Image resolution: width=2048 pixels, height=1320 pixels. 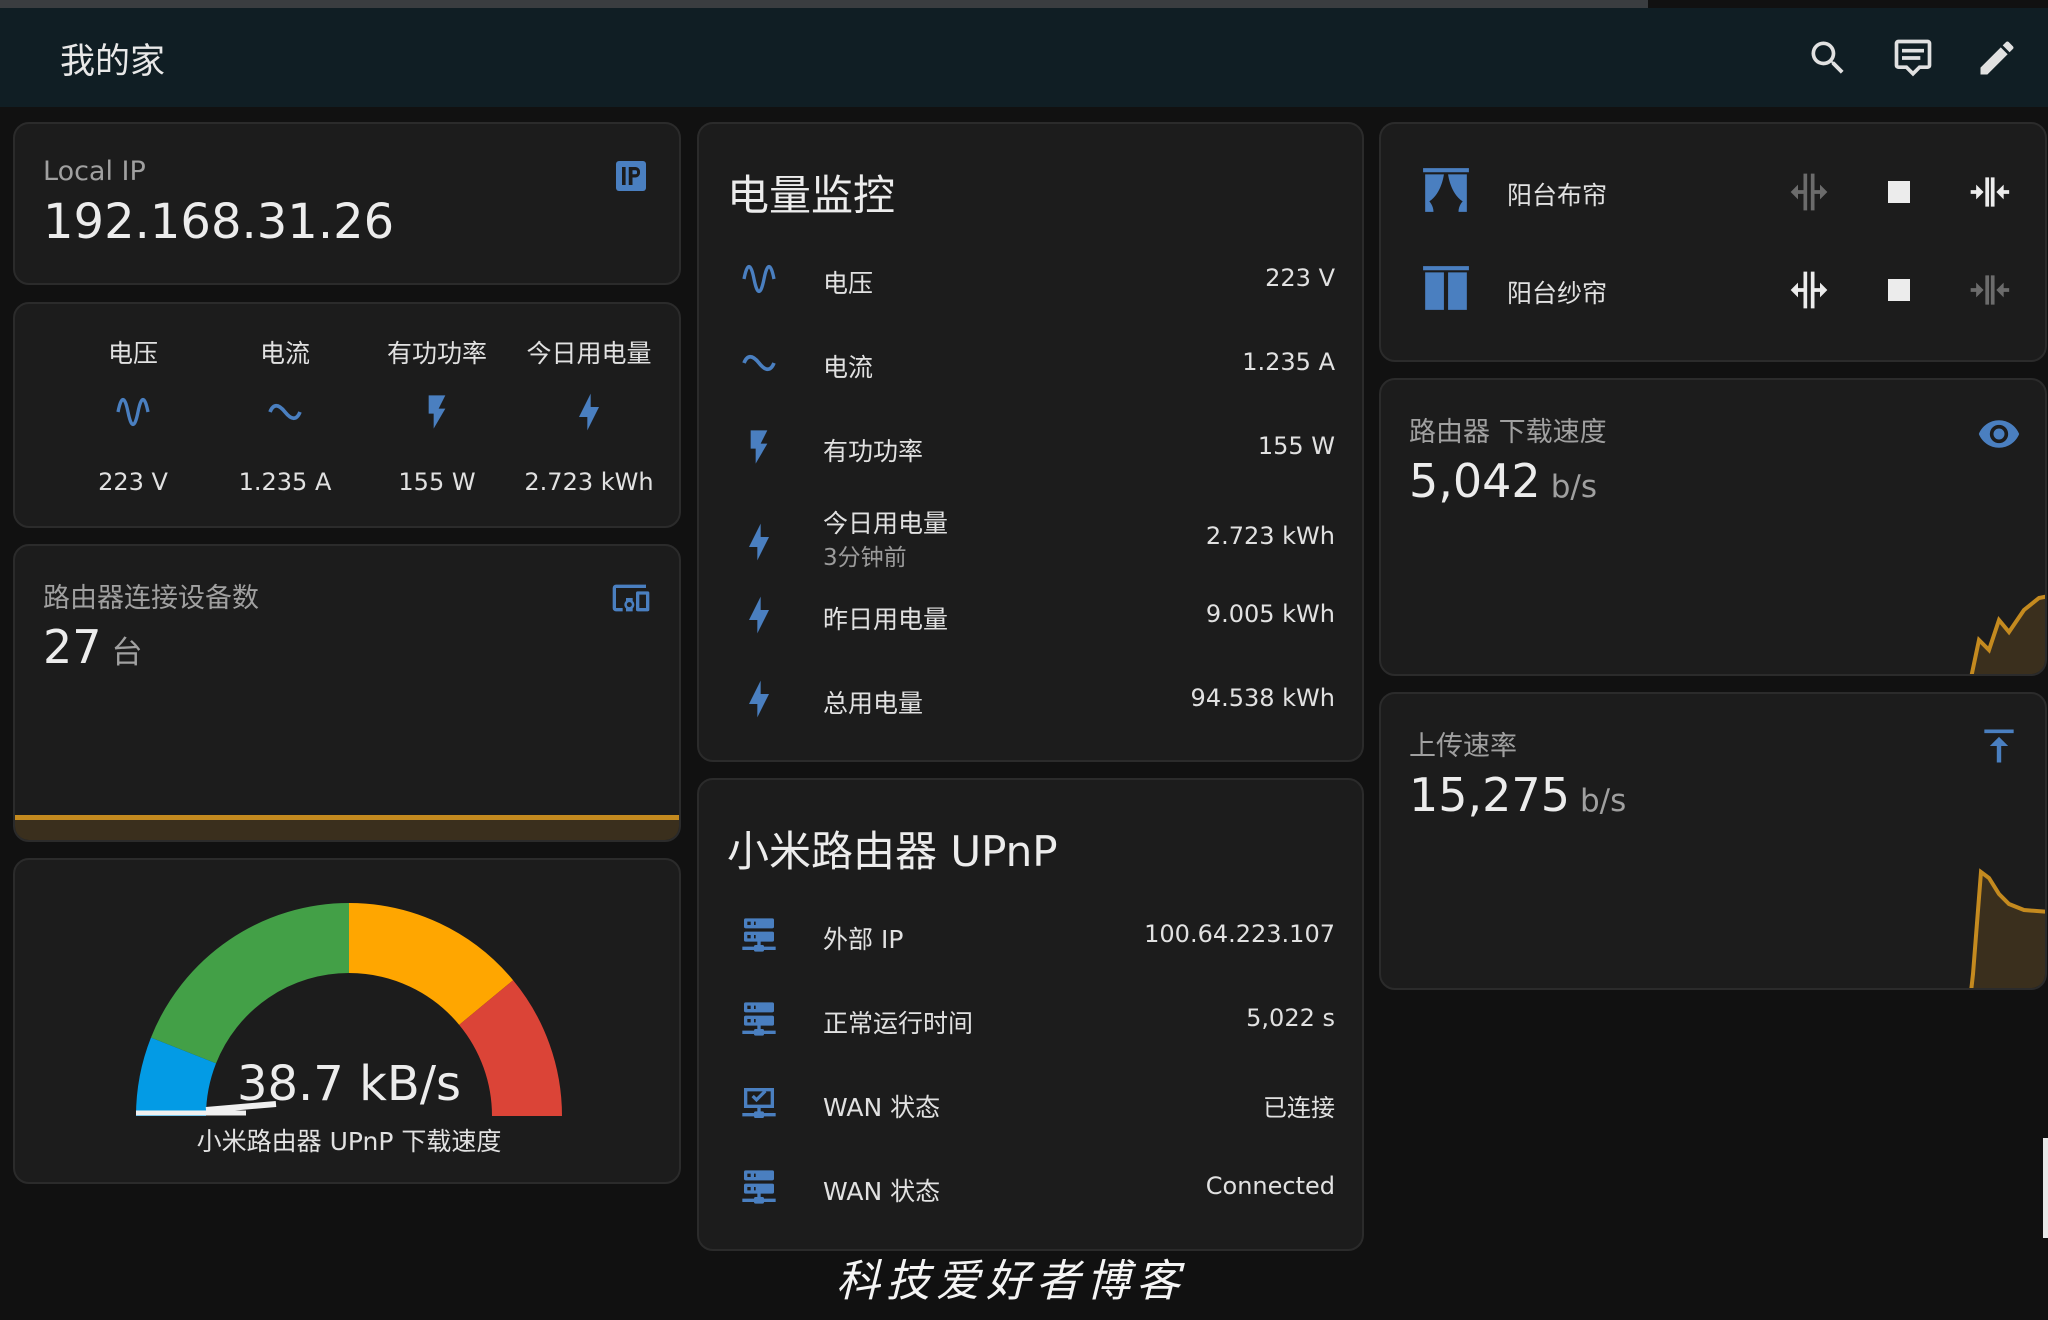 I want to click on entity-row-power: 有功功率 155 W, so click(x=1030, y=449).